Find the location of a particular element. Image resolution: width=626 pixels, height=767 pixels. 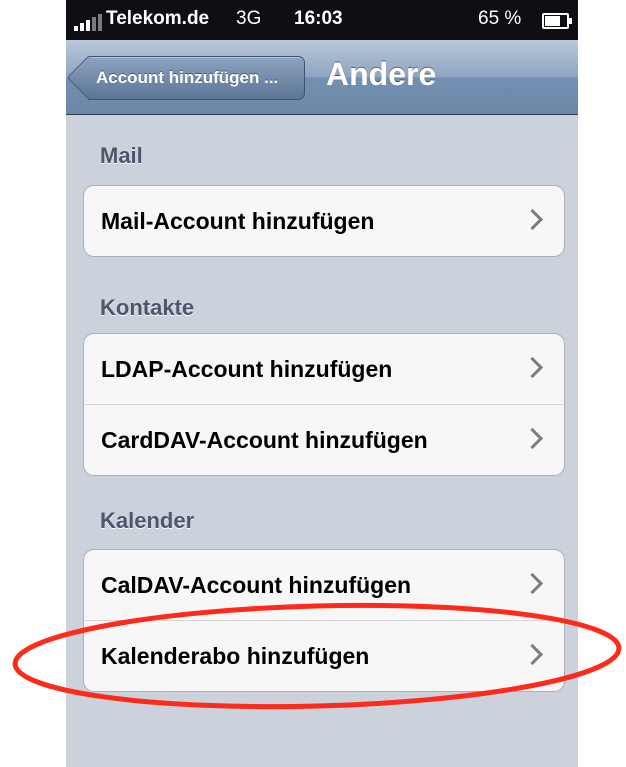

section-header-kalender: Kalender is located at coordinates (147, 520).